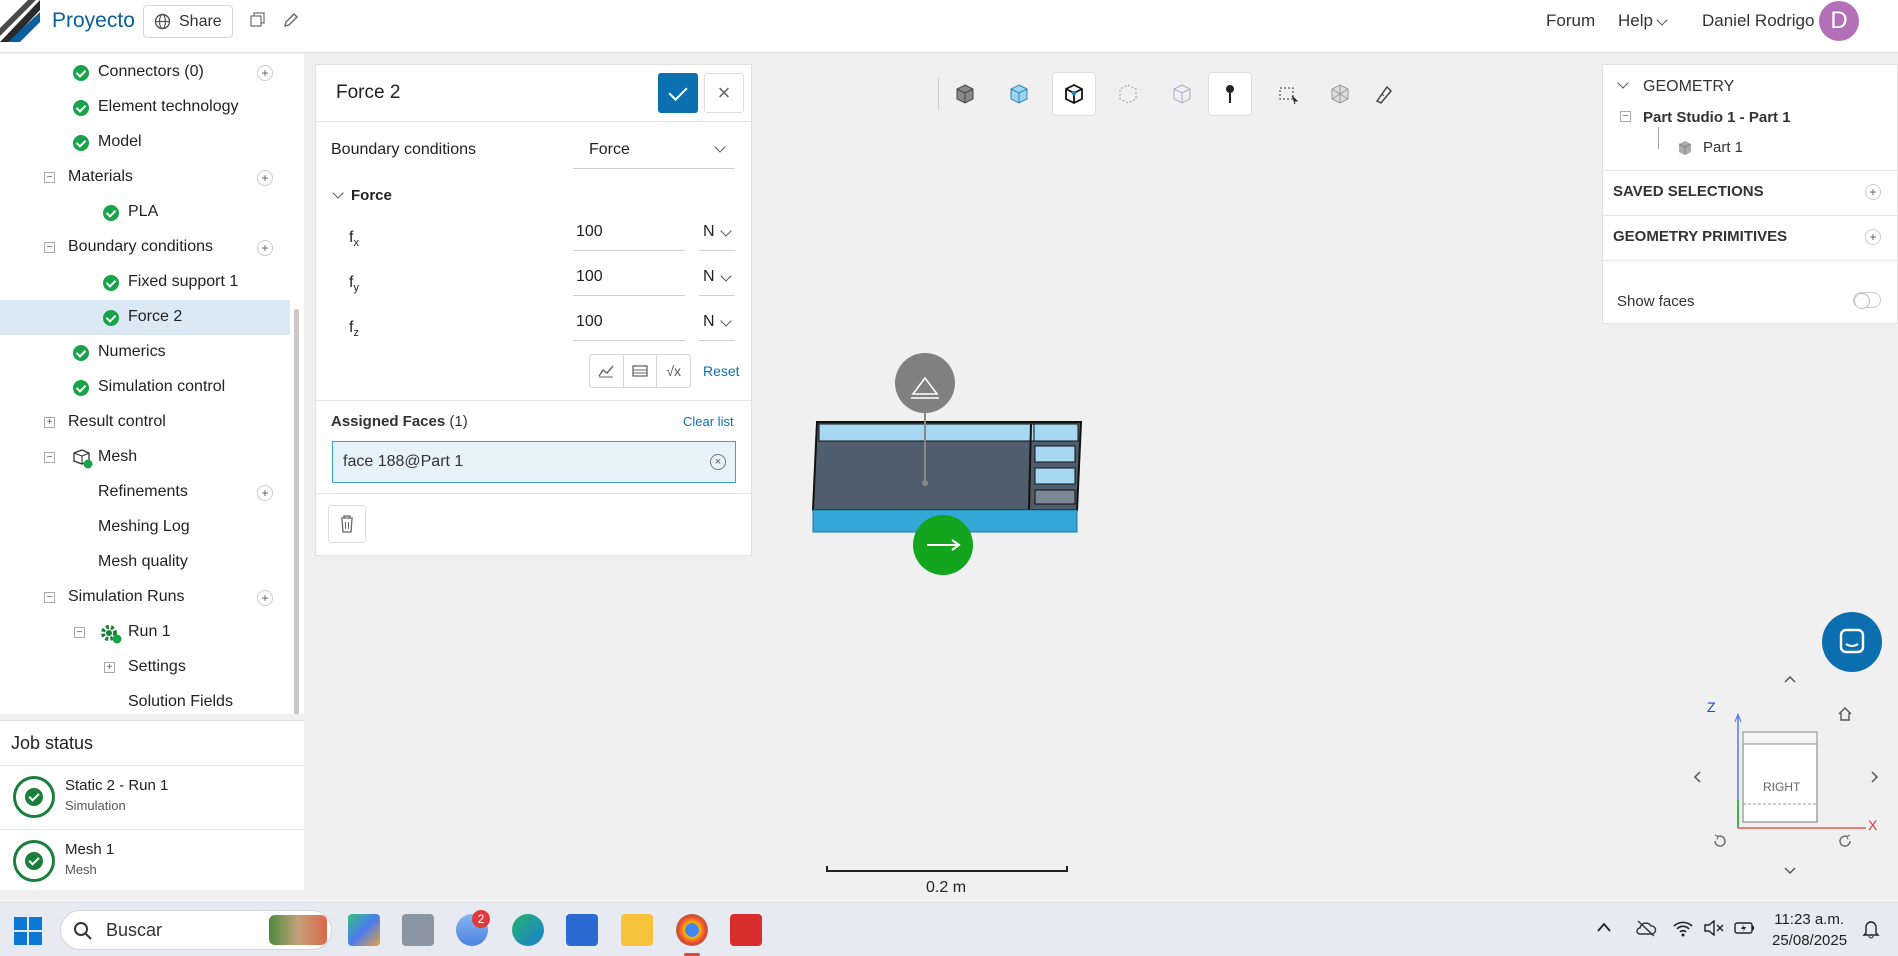 The image size is (1898, 956). What do you see at coordinates (1723, 147) in the screenshot?
I see `part-item: Part 1` at bounding box center [1723, 147].